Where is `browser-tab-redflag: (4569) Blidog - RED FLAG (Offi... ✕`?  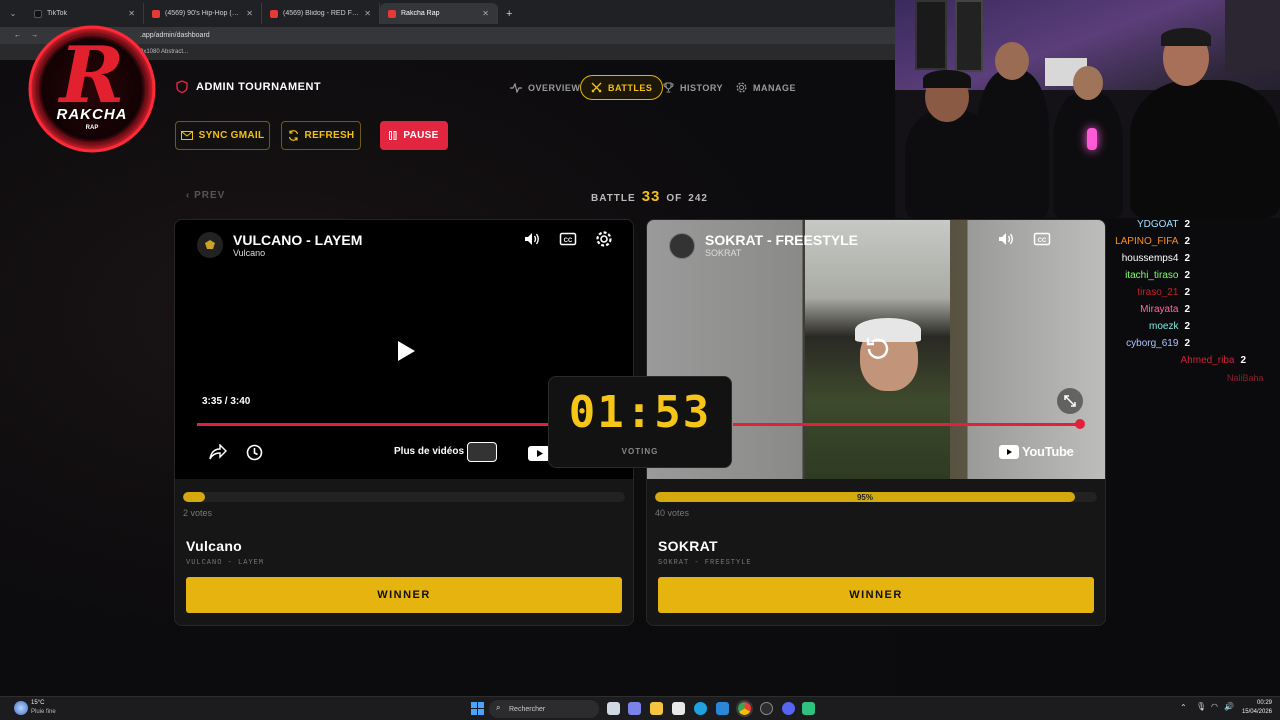
browser-tab-redflag: (4569) Blidog - RED FLAG (Offi... ✕ is located at coordinates (321, 13).